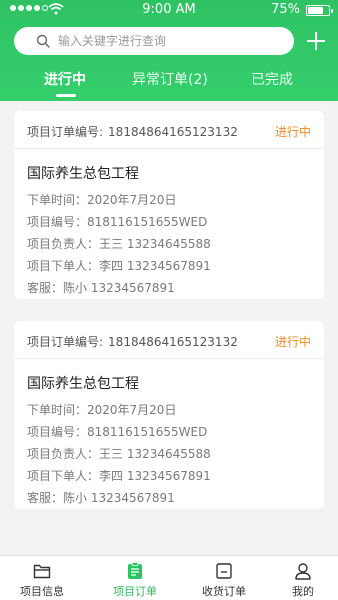  I want to click on nav-project-info: 项目信息, so click(42, 578).